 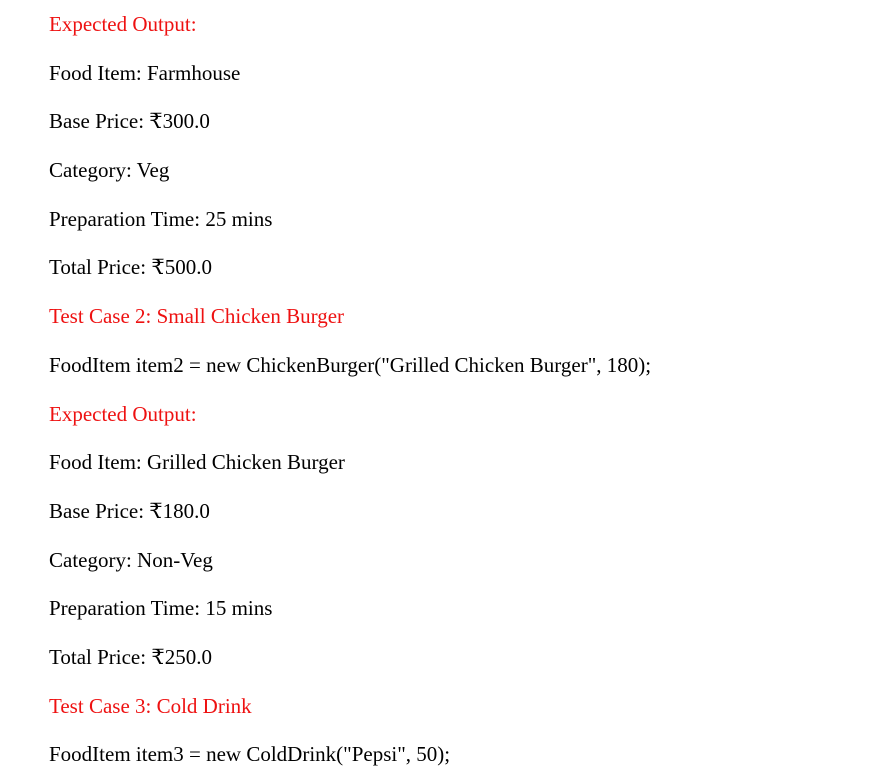 I want to click on expected-output-heading-1: Expected Output:, so click(x=123, y=24).